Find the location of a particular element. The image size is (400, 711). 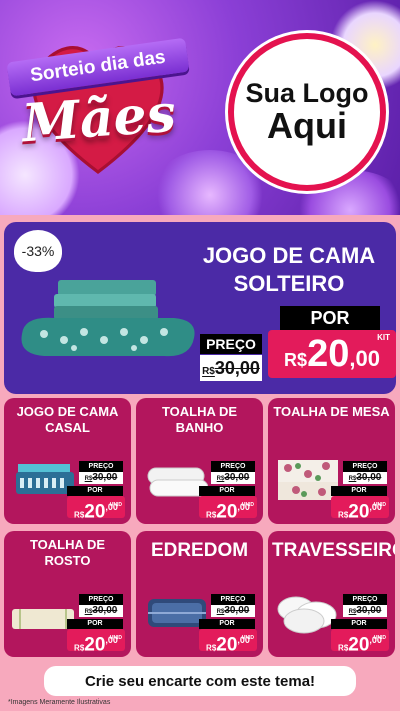

logo-text-line1: Sua Logo is located at coordinates (307, 92).